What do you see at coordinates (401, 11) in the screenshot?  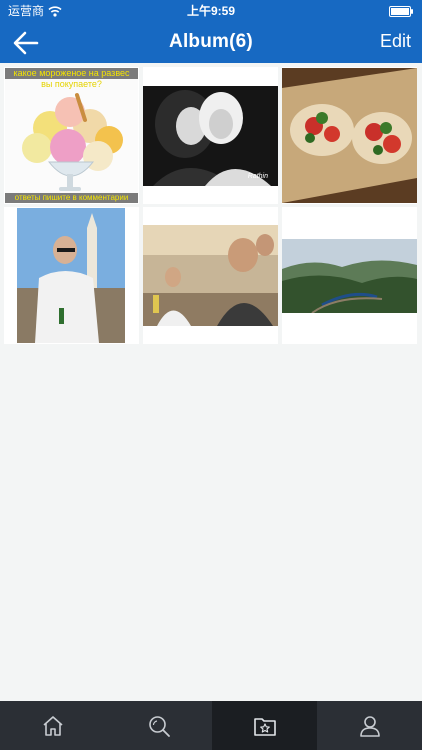 I see `battery-icon` at bounding box center [401, 11].